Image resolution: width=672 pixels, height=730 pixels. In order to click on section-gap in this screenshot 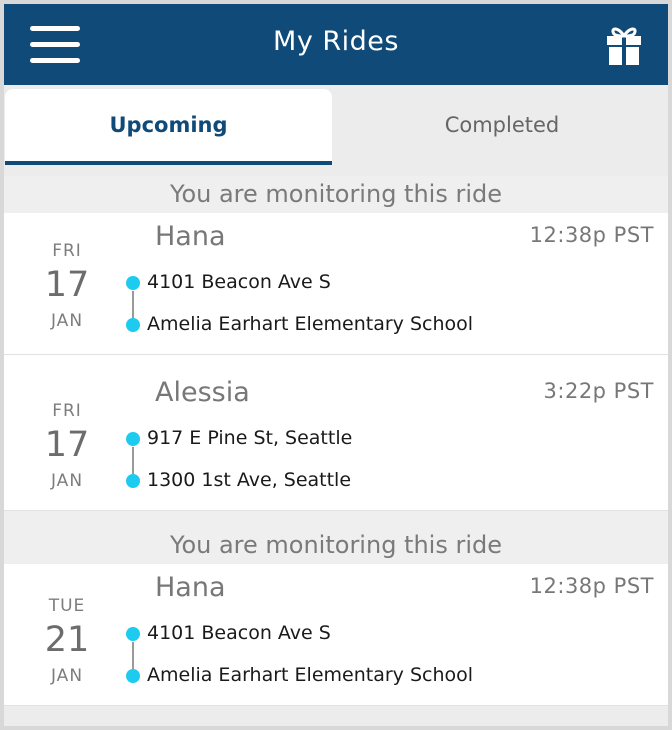, I will do `click(336, 519)`.